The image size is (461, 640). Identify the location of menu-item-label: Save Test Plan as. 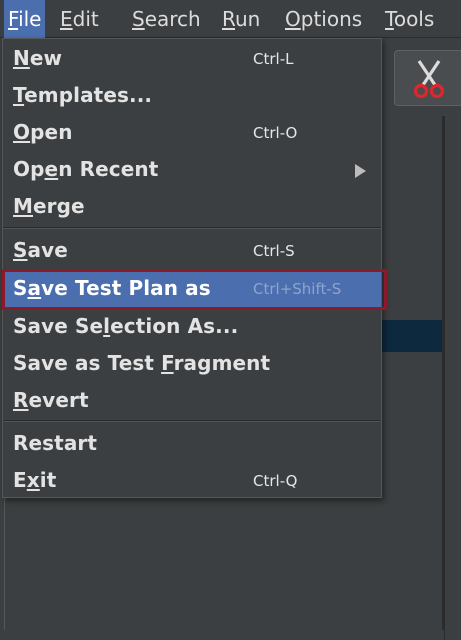
(112, 288).